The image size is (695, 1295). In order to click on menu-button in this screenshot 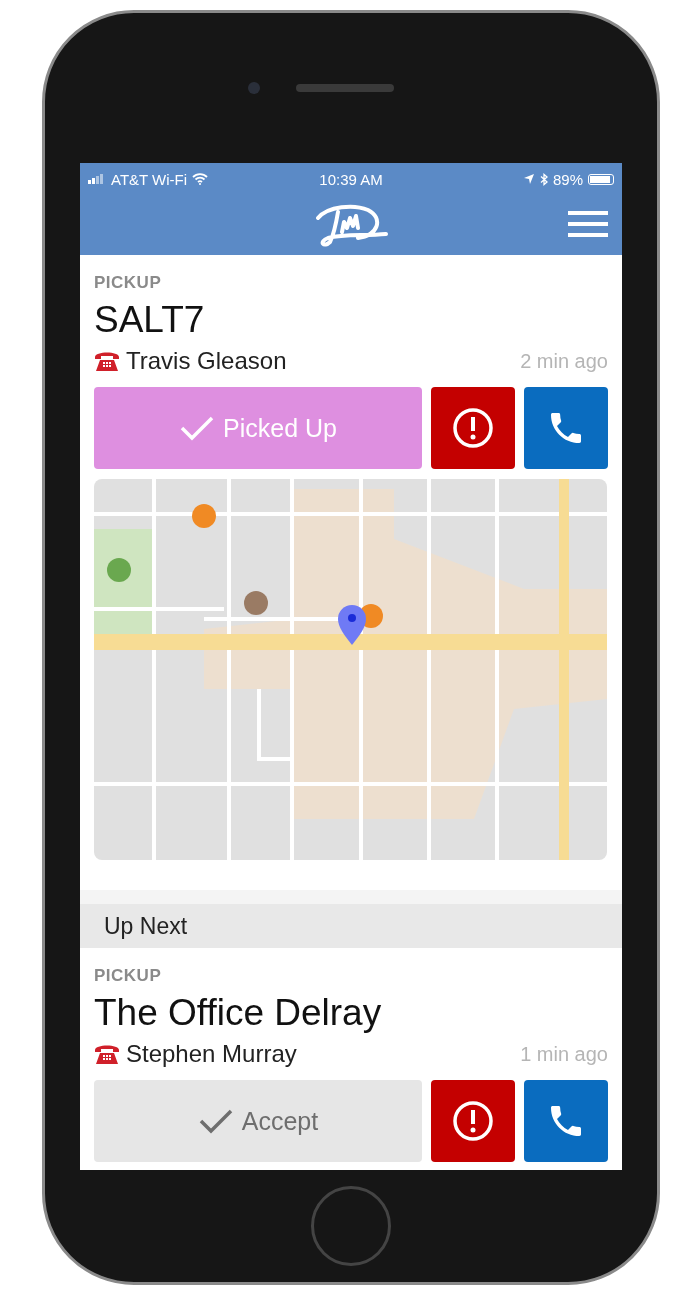, I will do `click(588, 224)`.